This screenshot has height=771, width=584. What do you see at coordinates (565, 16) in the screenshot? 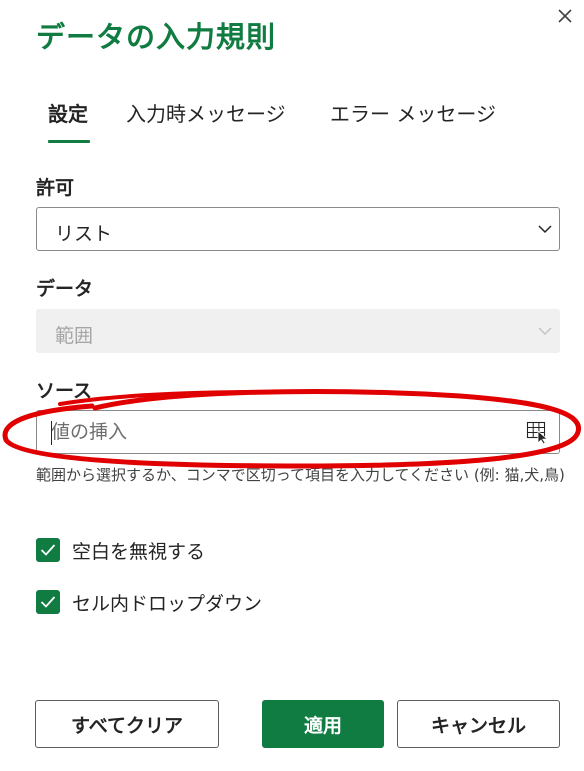
I see `close-icon` at bounding box center [565, 16].